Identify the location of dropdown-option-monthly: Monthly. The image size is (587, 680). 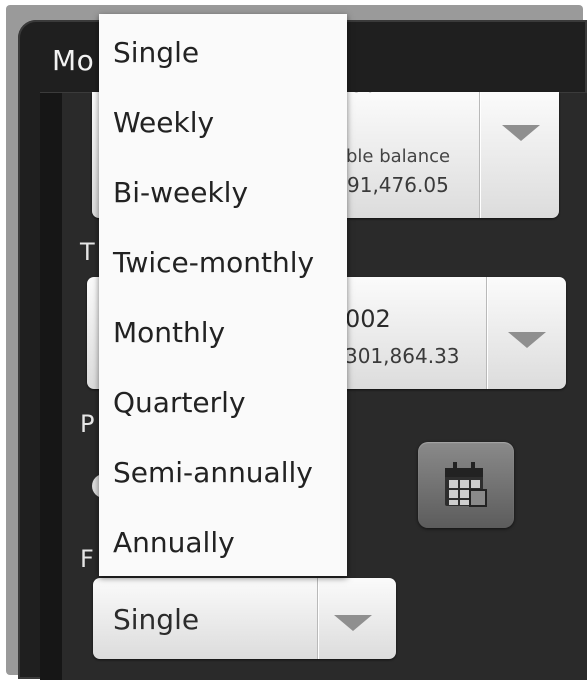
(169, 332).